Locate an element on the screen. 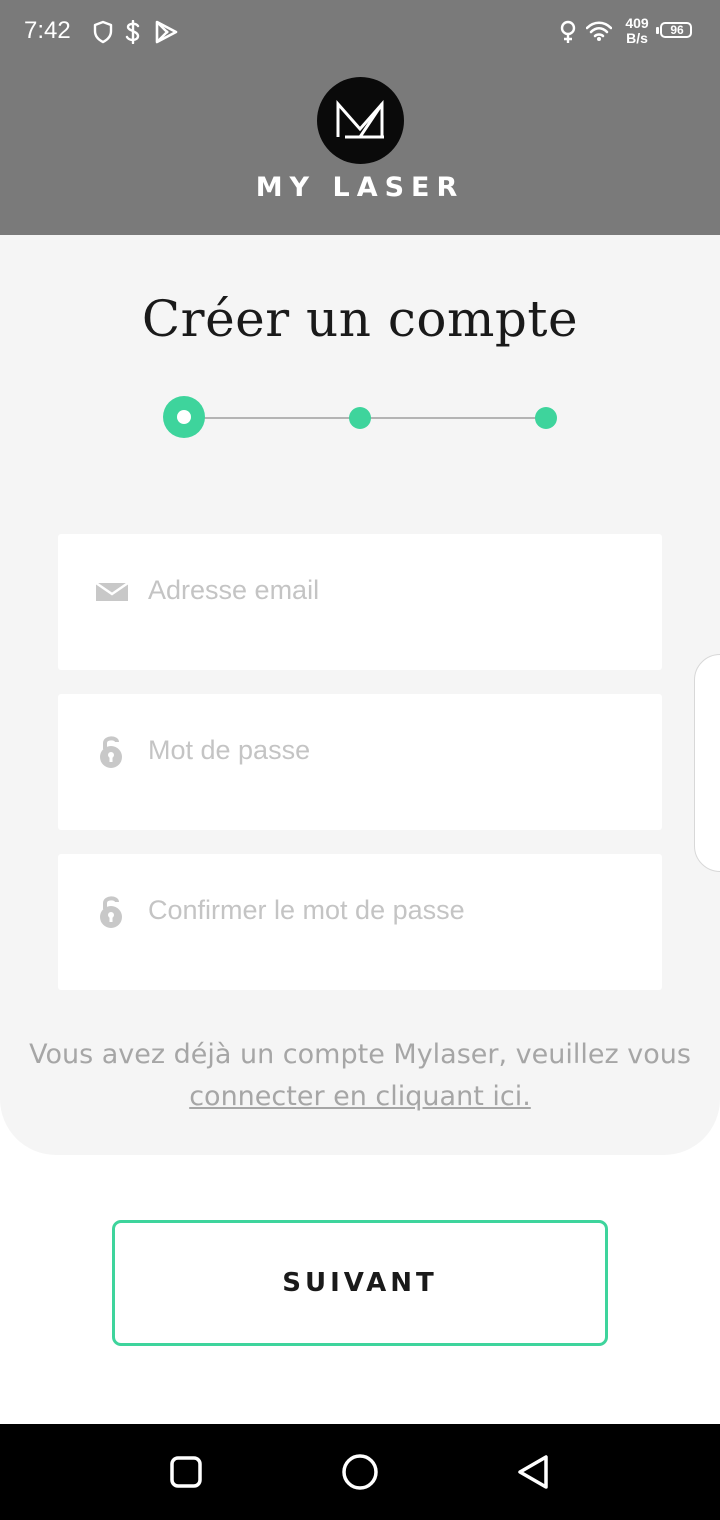 This screenshot has width=720, height=1520. password-field is located at coordinates (360, 762).